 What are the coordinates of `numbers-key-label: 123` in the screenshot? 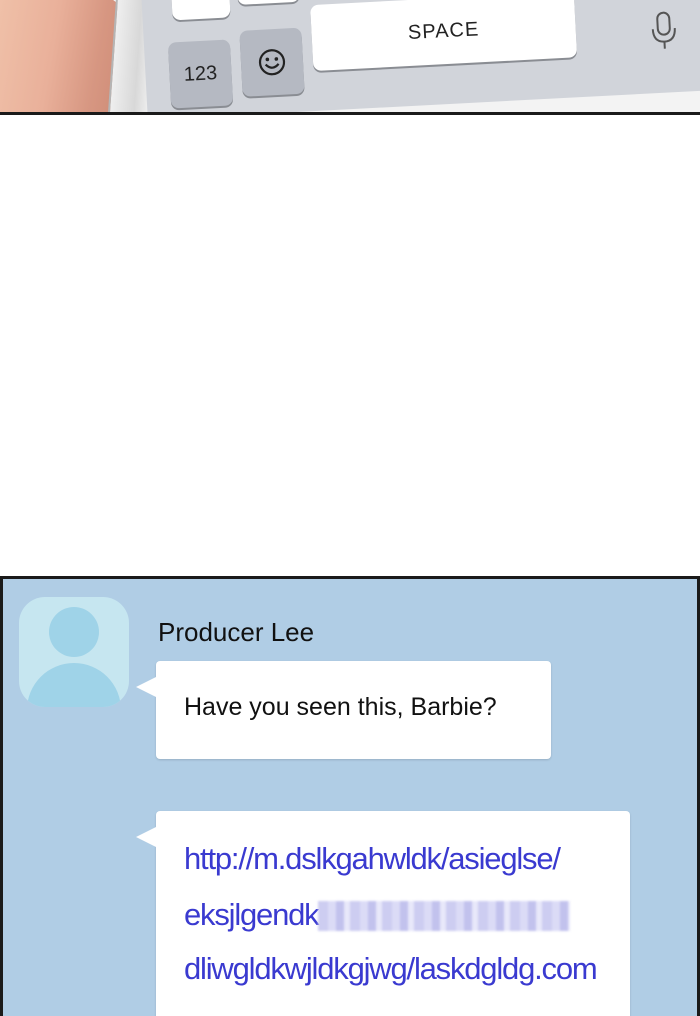 It's located at (200, 74).